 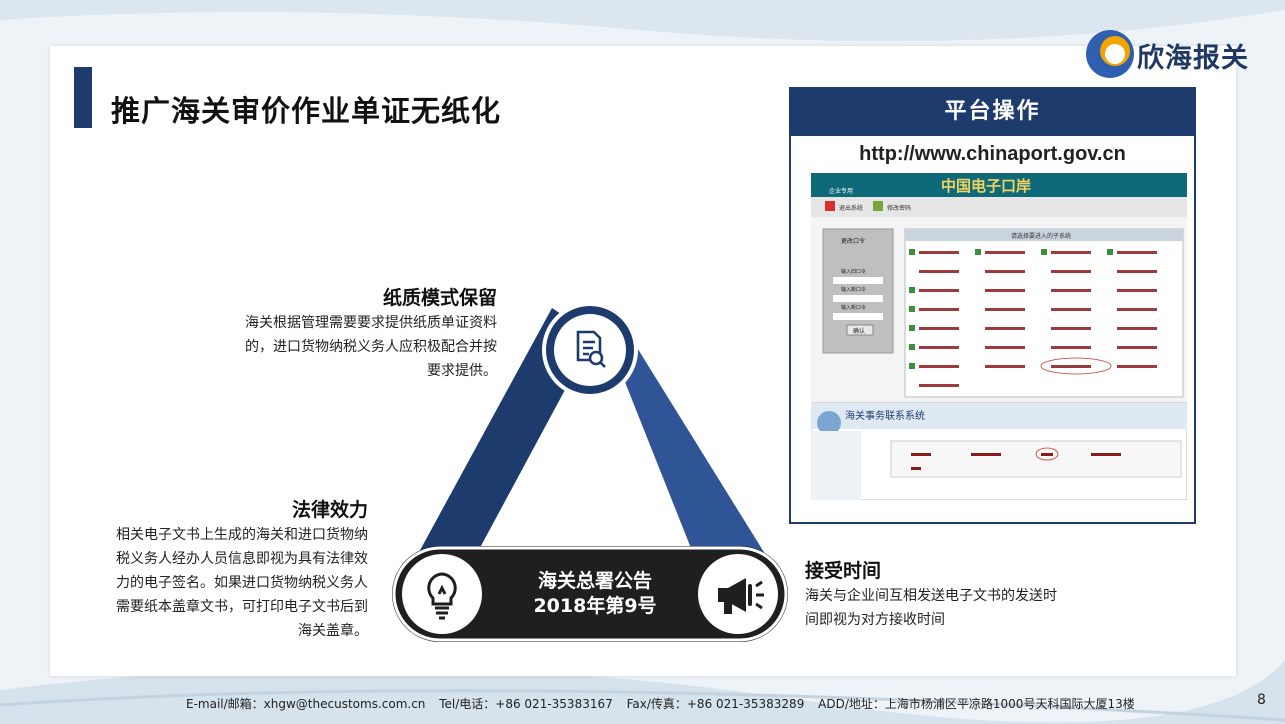 What do you see at coordinates (992, 154) in the screenshot?
I see `panel-url: http://www.chinaport.gov.cn` at bounding box center [992, 154].